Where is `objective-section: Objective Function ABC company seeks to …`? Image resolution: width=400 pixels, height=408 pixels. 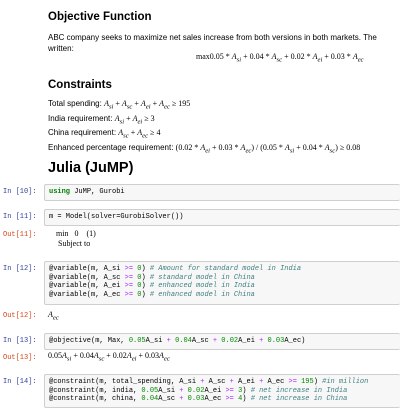
objective-section: Objective Function ABC company seeks to … is located at coordinates (224, 37).